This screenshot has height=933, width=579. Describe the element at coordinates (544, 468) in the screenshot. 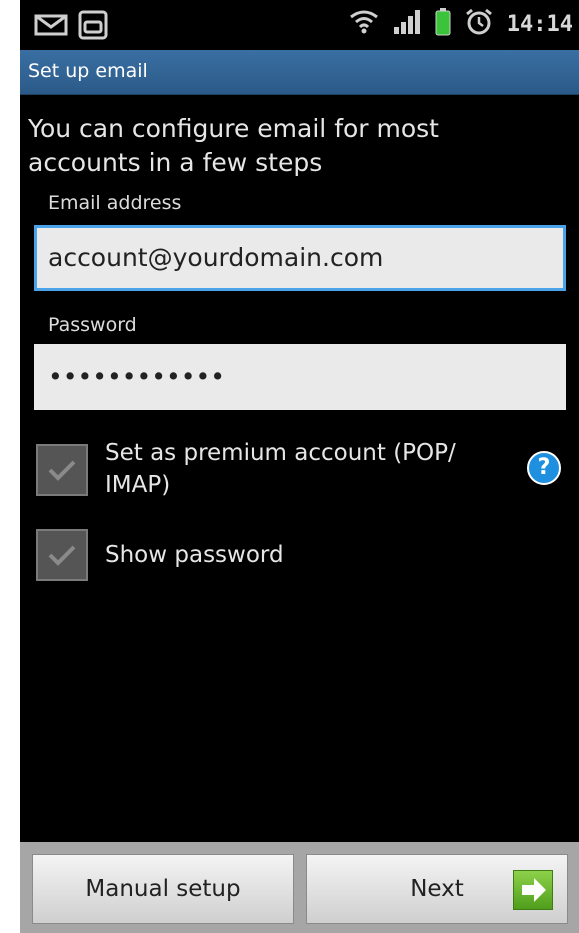

I see `help-icon: ?` at that location.